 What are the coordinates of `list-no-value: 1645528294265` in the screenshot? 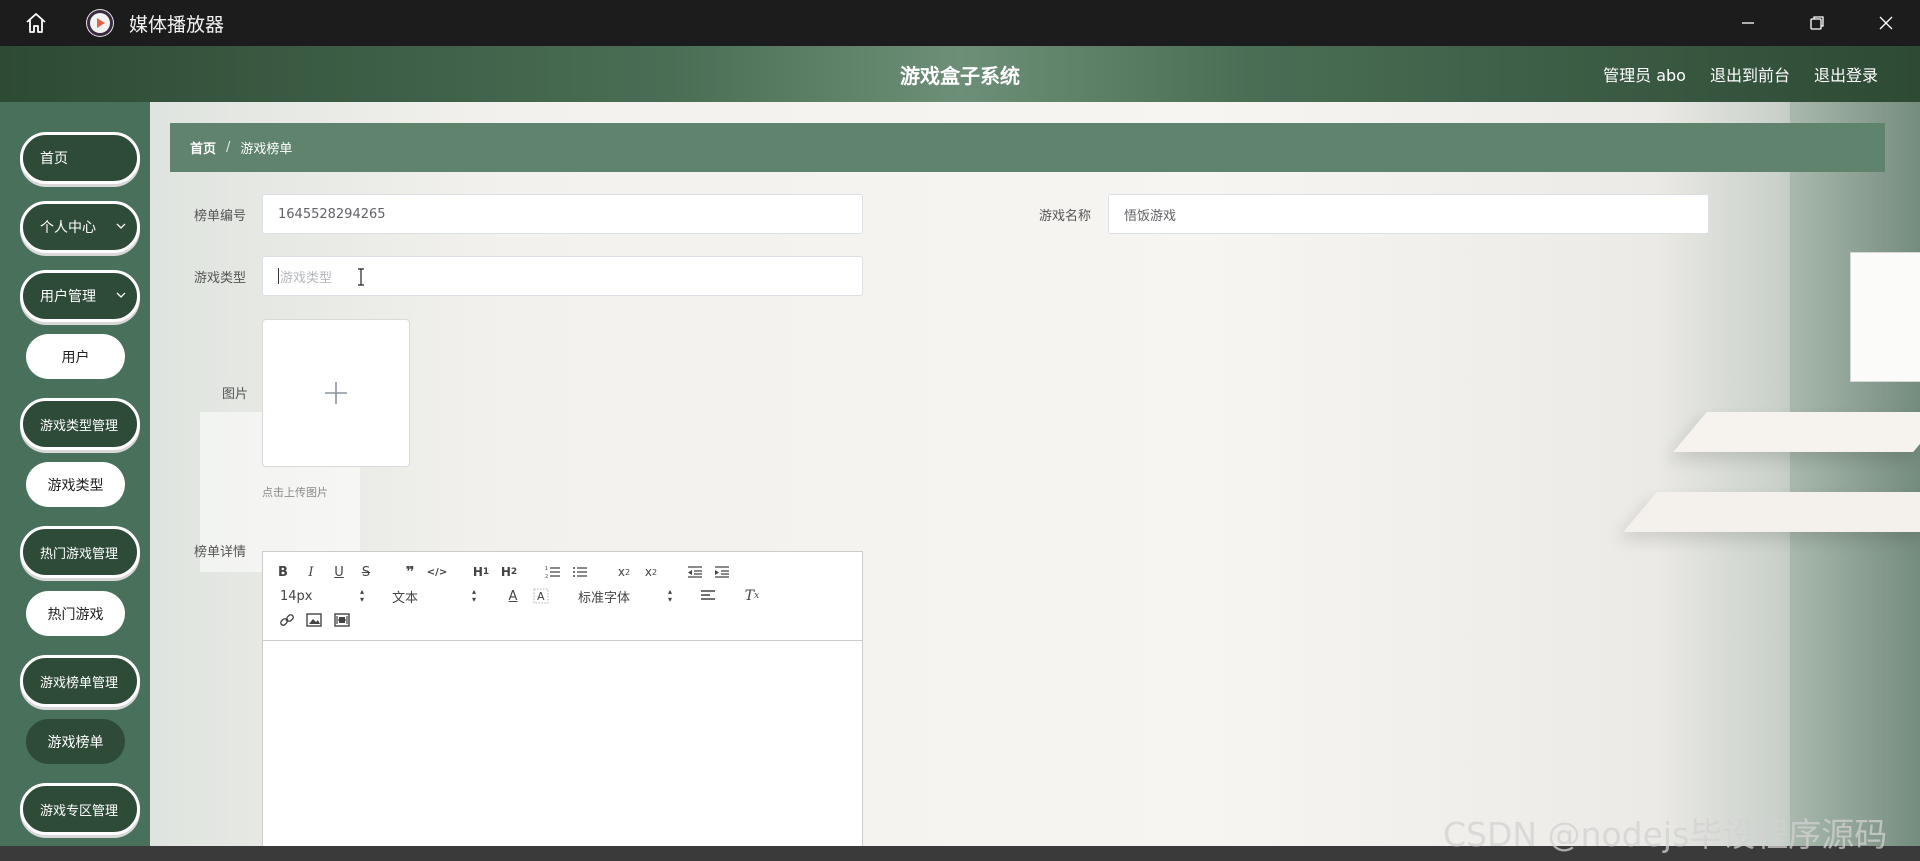 It's located at (332, 214).